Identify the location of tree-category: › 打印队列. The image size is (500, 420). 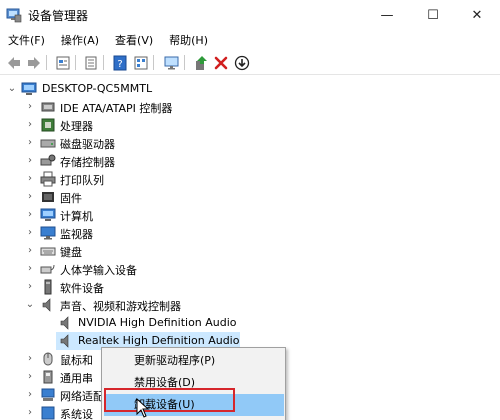
(250, 179).